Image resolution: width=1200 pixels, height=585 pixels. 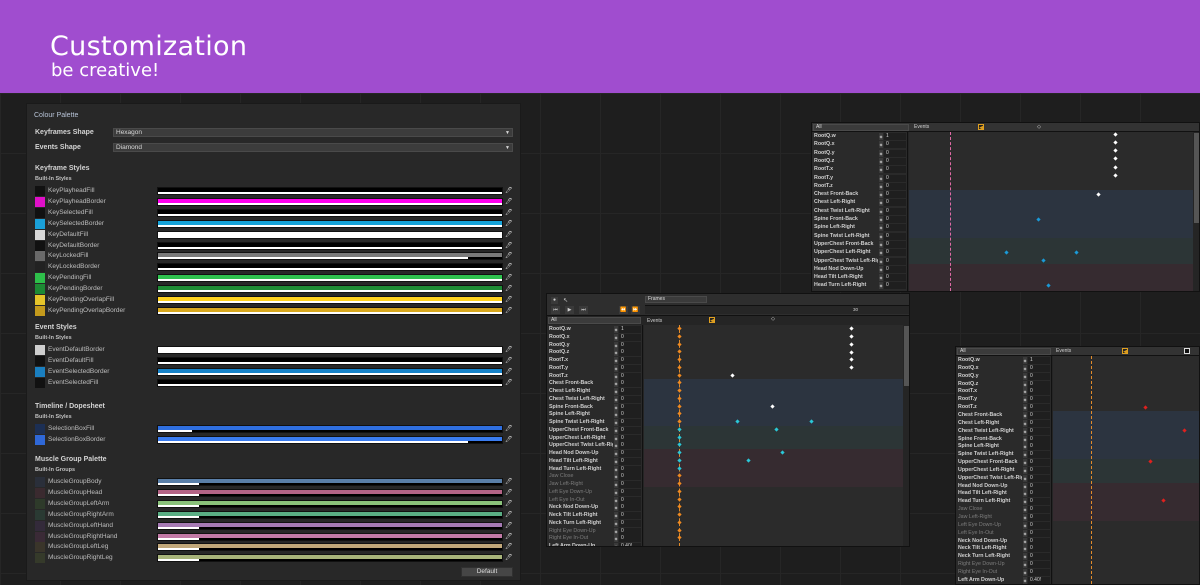 What do you see at coordinates (581, 544) in the screenshot?
I see `track-label: Left Arm Down-Up` at bounding box center [581, 544].